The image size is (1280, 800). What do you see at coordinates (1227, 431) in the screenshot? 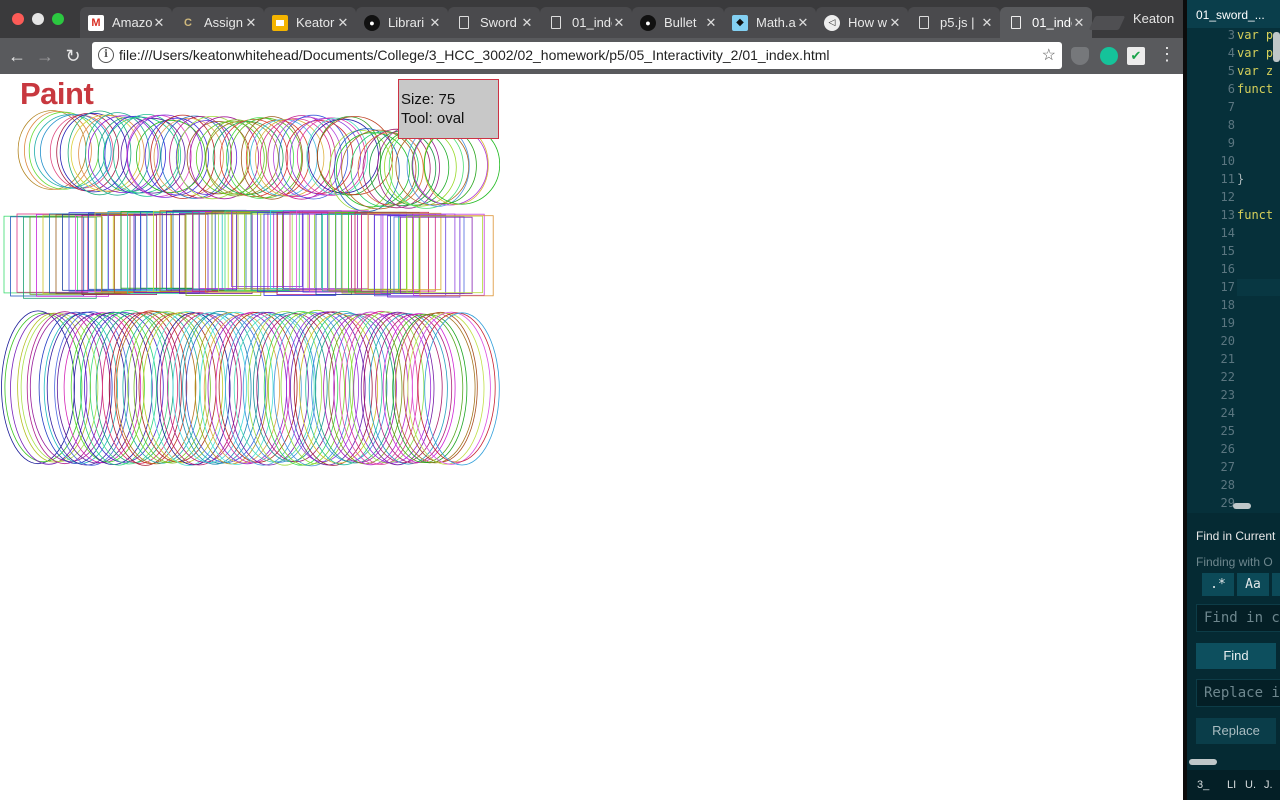
I see `line-number: 25` at bounding box center [1227, 431].